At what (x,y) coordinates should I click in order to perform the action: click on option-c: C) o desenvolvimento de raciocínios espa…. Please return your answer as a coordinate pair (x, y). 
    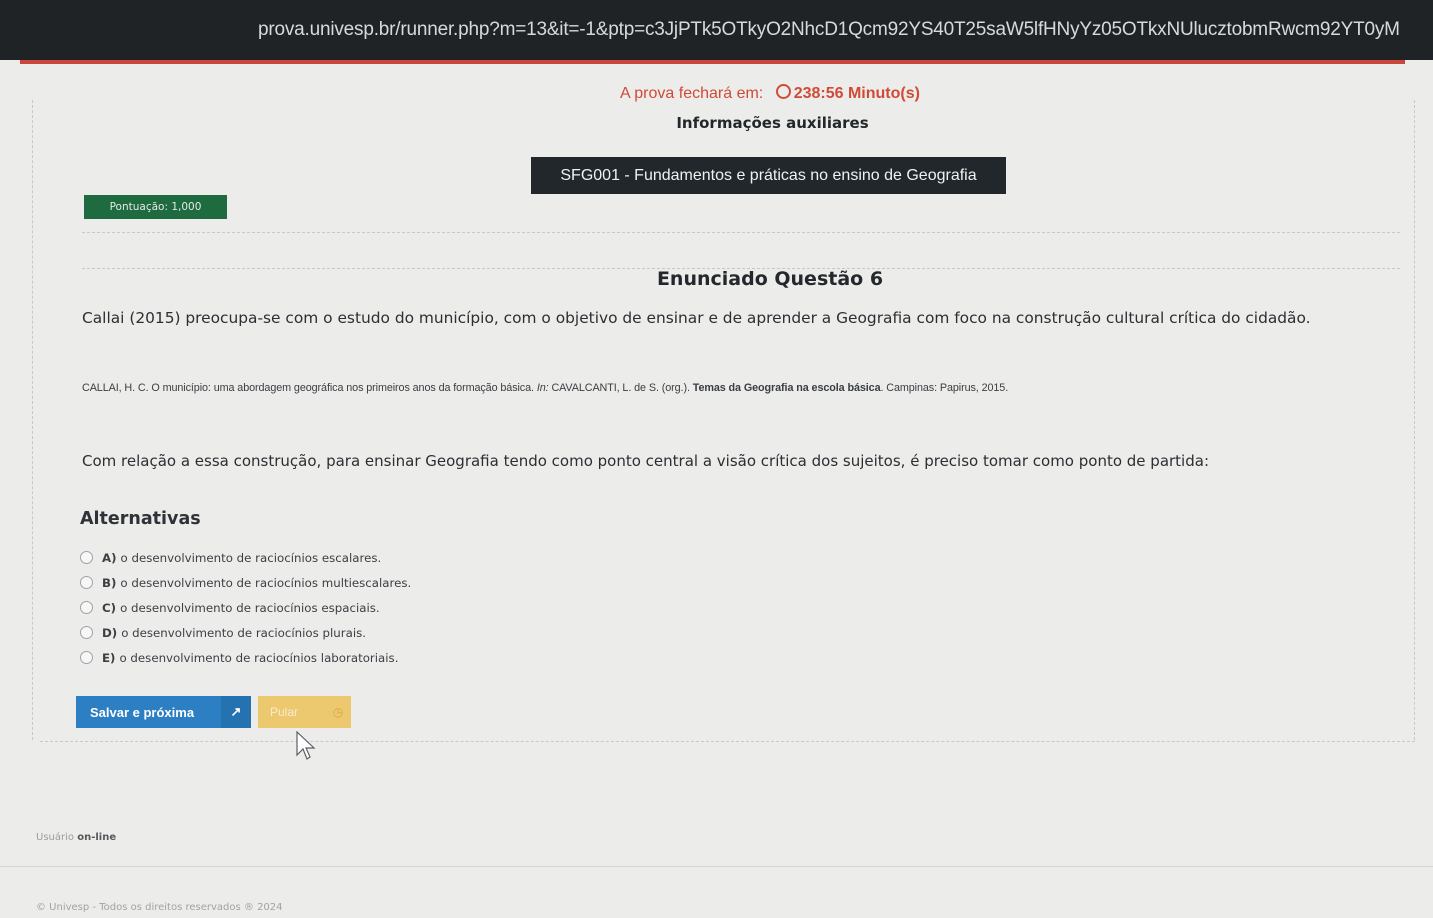
    Looking at the image, I should click on (245, 607).